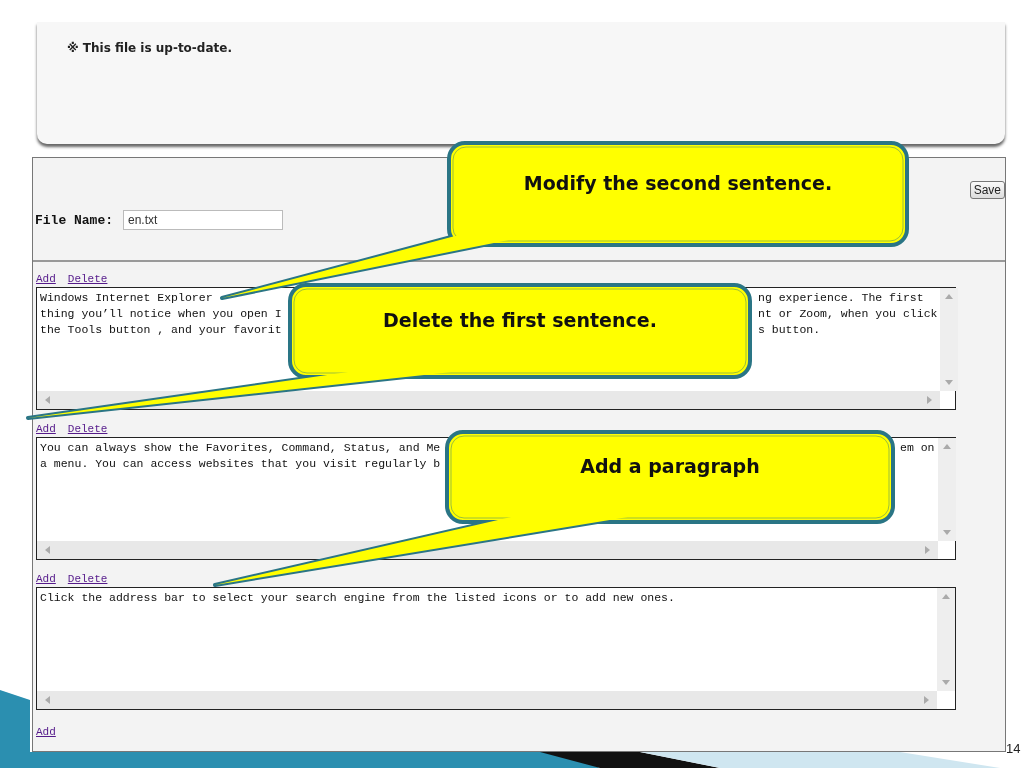  Describe the element at coordinates (917, 448) in the screenshot. I see `text-line: em on` at that location.